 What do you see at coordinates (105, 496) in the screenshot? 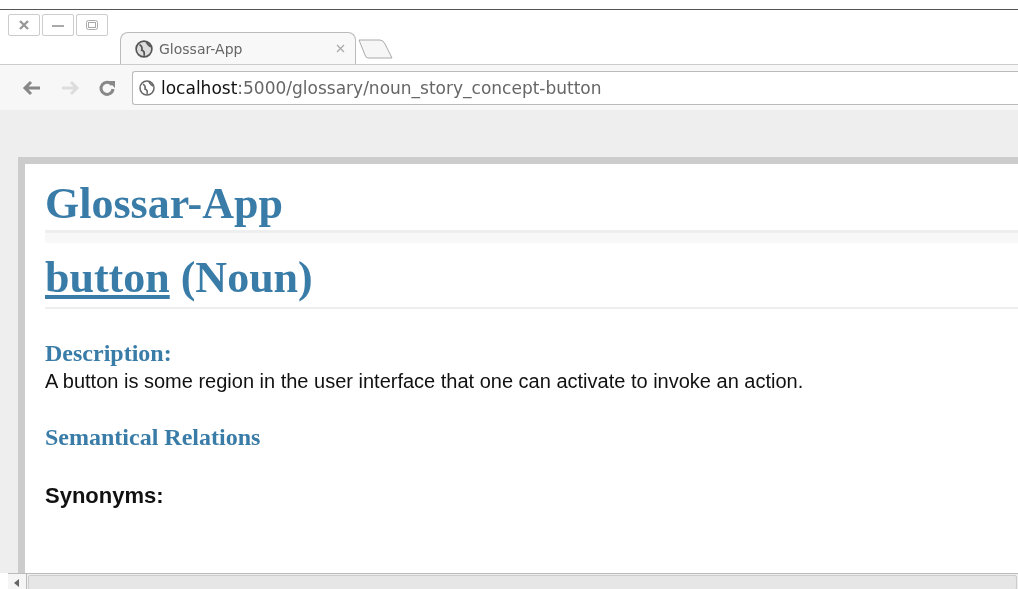
I see `synonyms-label: Synonyms:` at bounding box center [105, 496].